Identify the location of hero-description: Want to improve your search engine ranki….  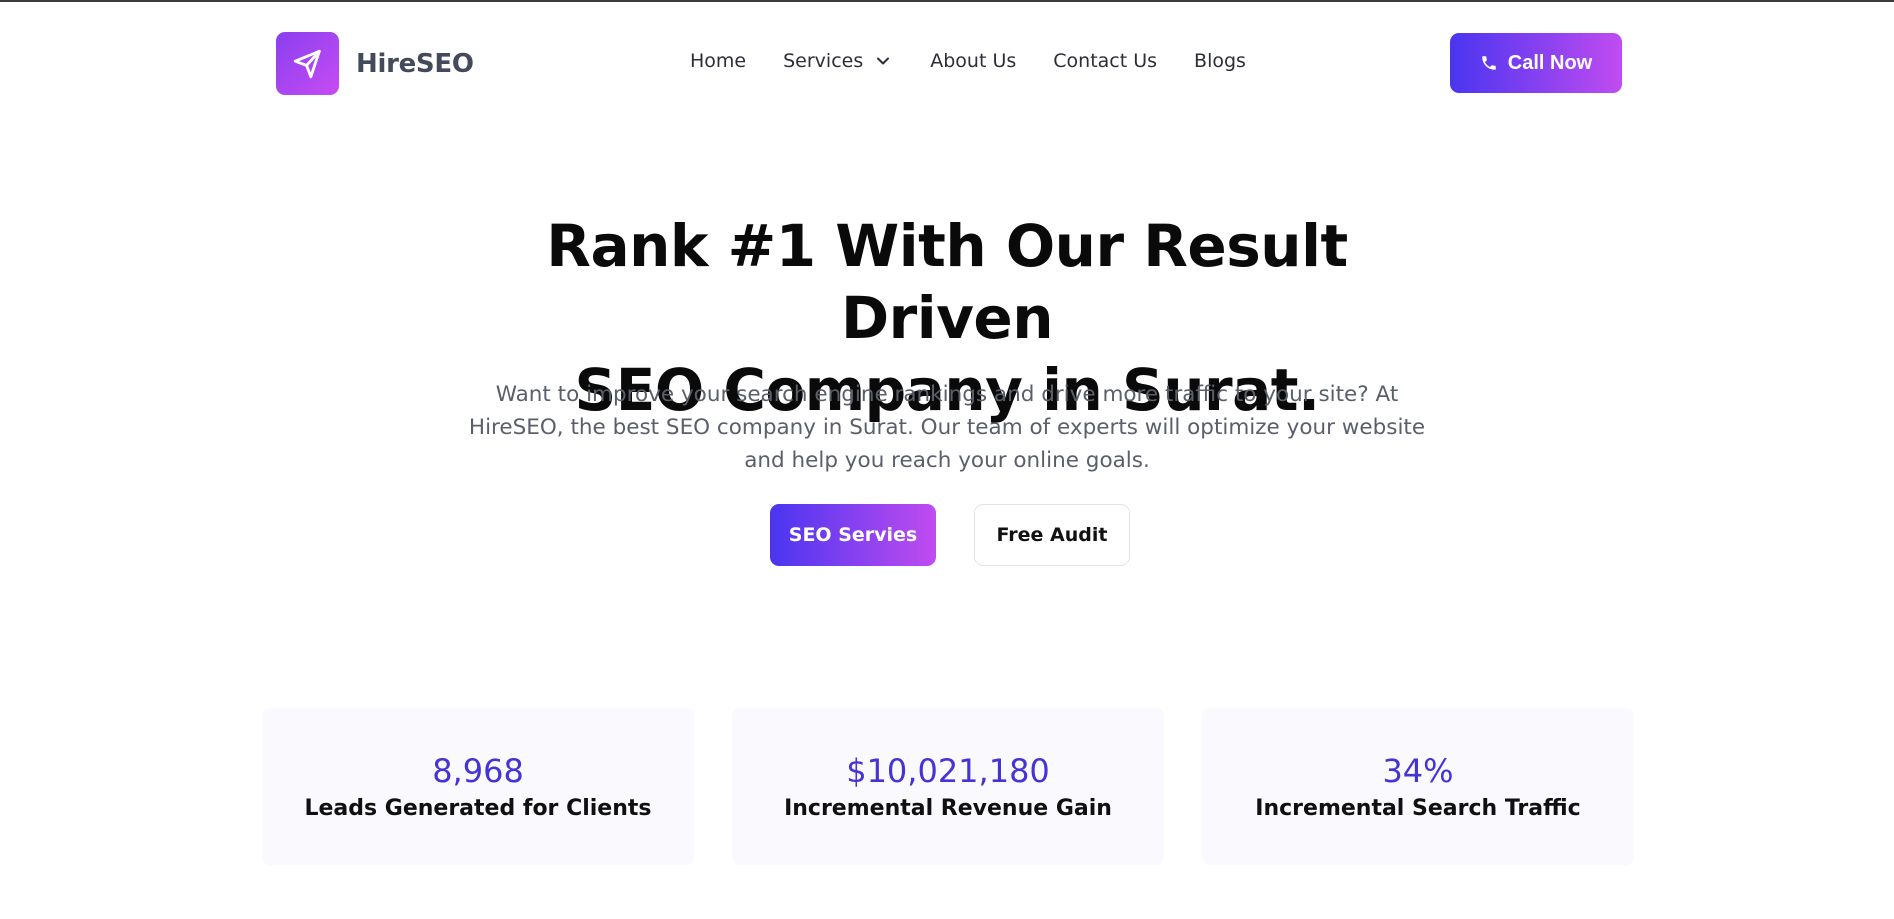
(947, 427).